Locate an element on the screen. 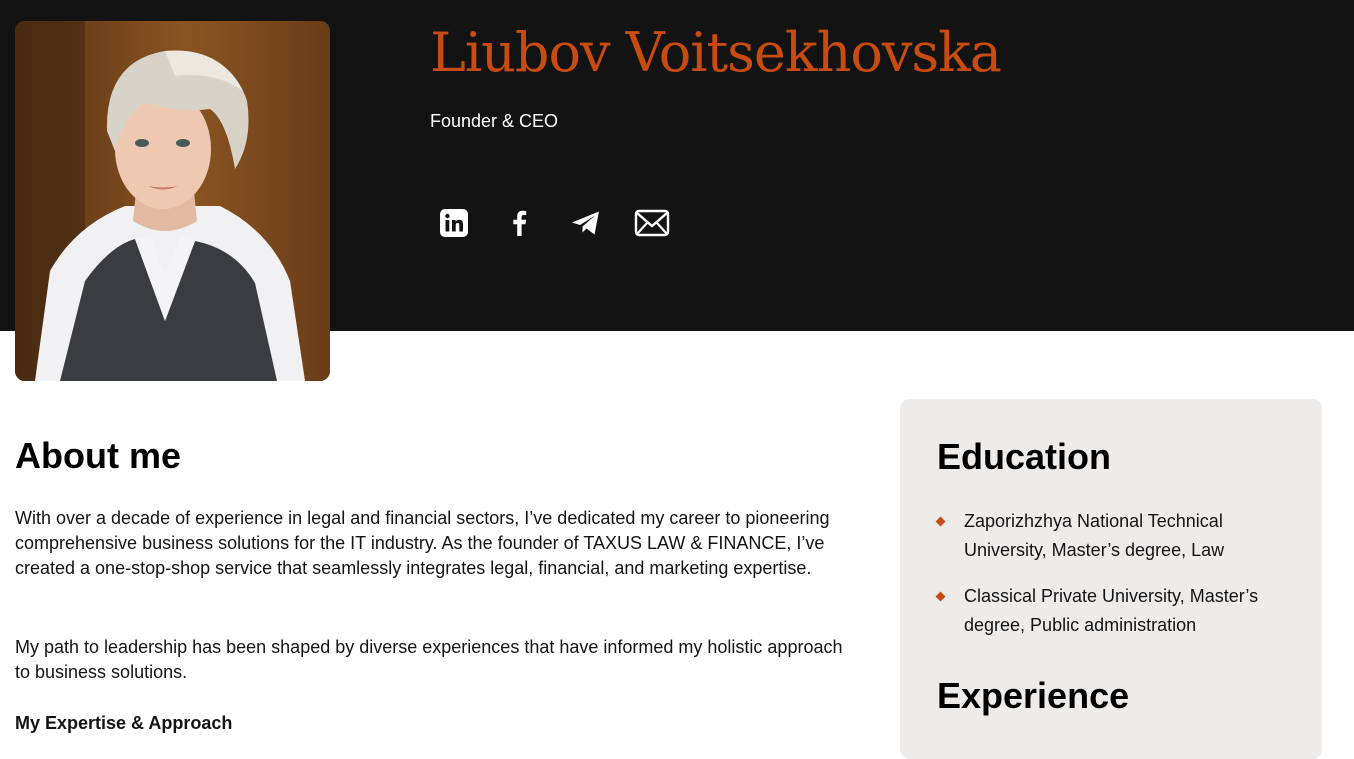 This screenshot has width=1354, height=759. telegram-icon is located at coordinates (585, 223).